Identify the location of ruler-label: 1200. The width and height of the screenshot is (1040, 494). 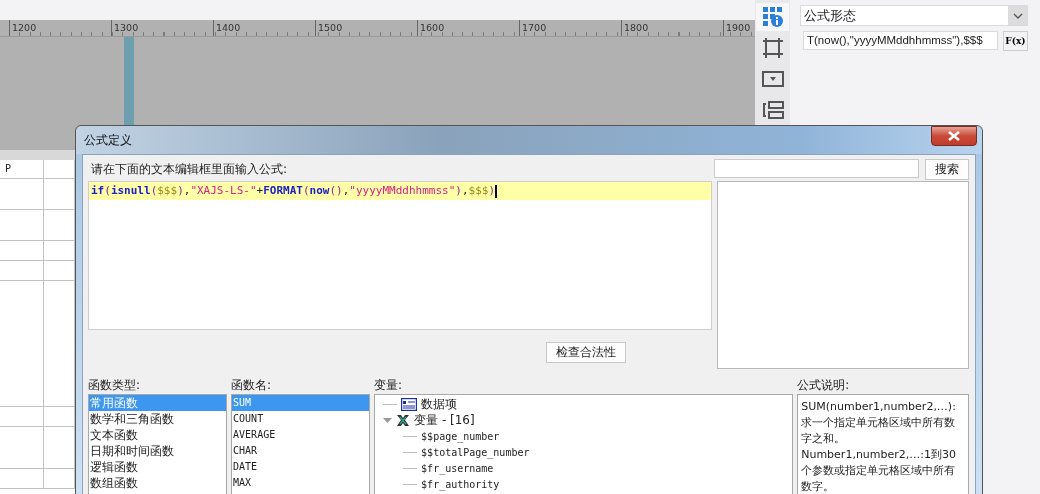
(24, 27).